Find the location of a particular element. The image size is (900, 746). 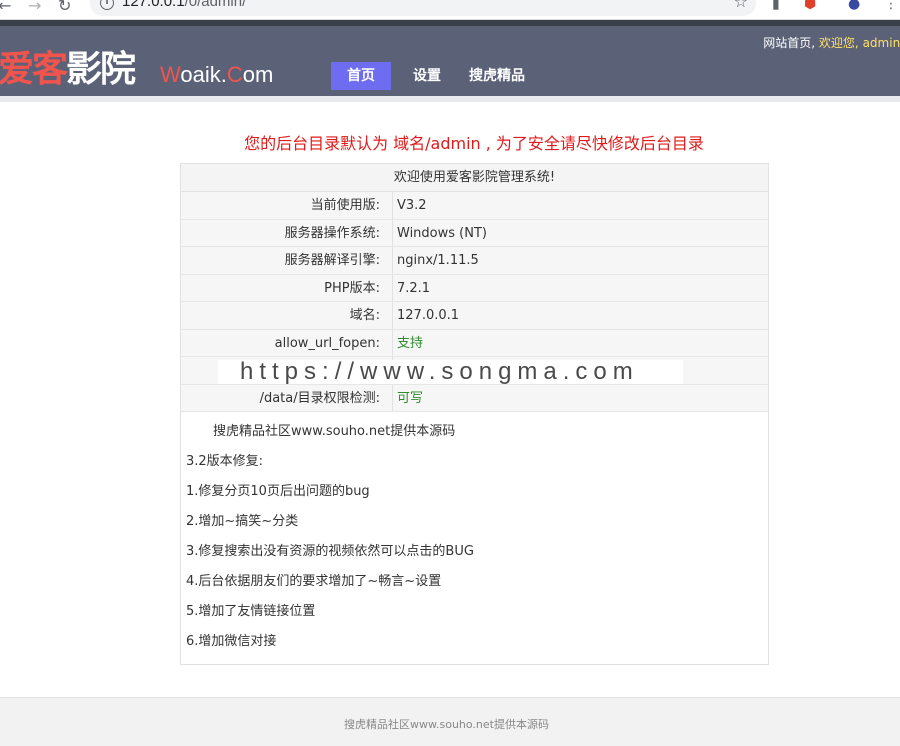

info-row-php: PHP版本: 7.2.1 is located at coordinates (474, 288).